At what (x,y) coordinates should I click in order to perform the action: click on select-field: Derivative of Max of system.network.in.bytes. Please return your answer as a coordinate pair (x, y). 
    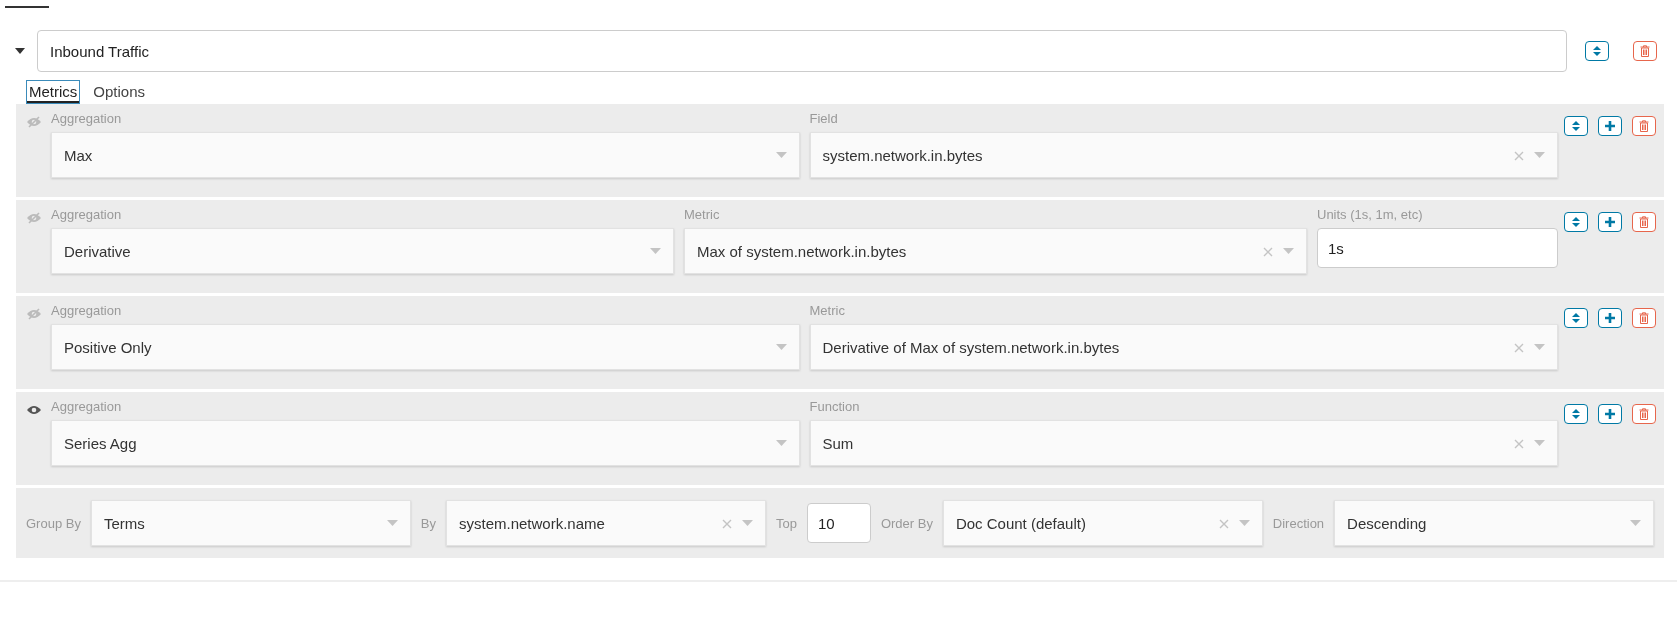
    Looking at the image, I should click on (1183, 347).